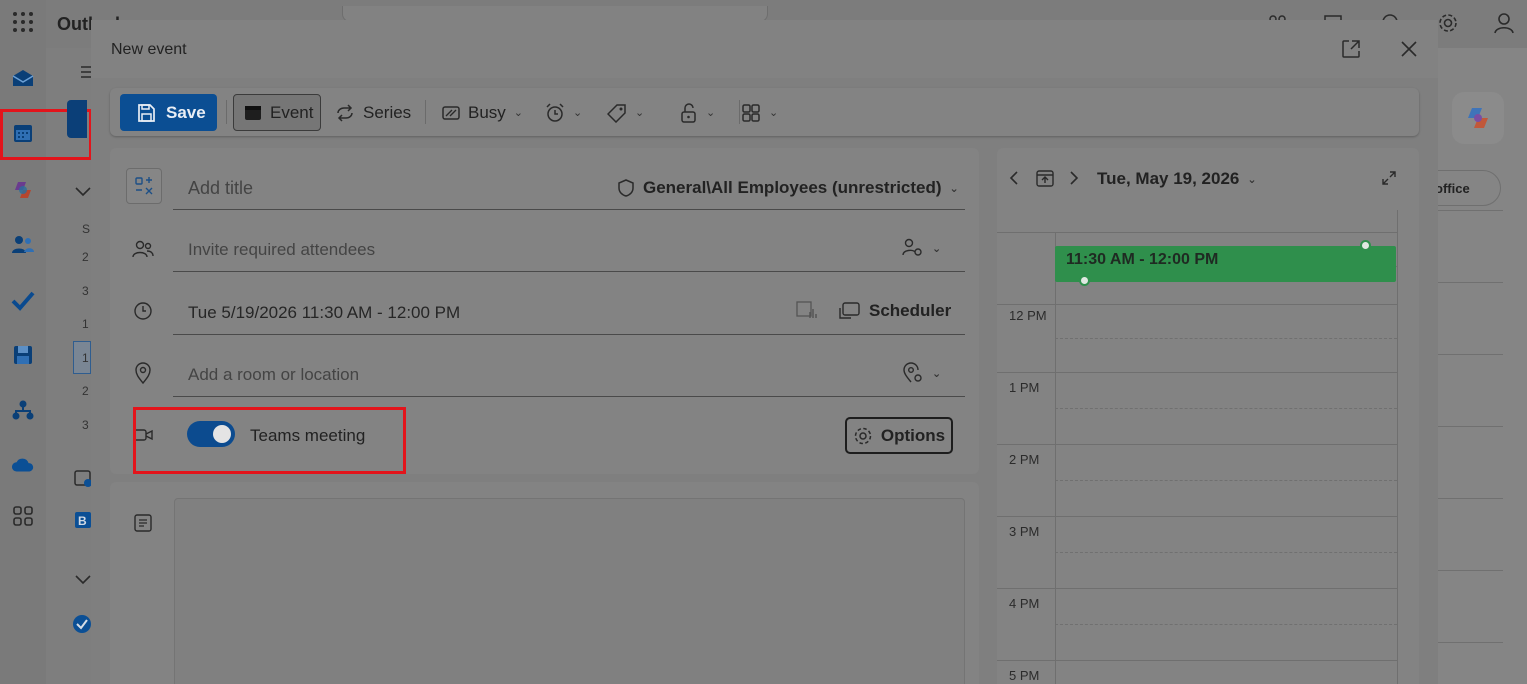 This screenshot has width=1527, height=684. Describe the element at coordinates (269, 440) in the screenshot. I see `teams-highlight-box` at that location.